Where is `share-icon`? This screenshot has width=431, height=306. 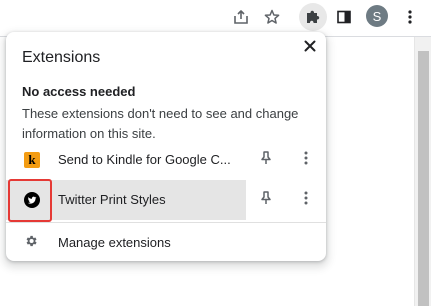 share-icon is located at coordinates (241, 17).